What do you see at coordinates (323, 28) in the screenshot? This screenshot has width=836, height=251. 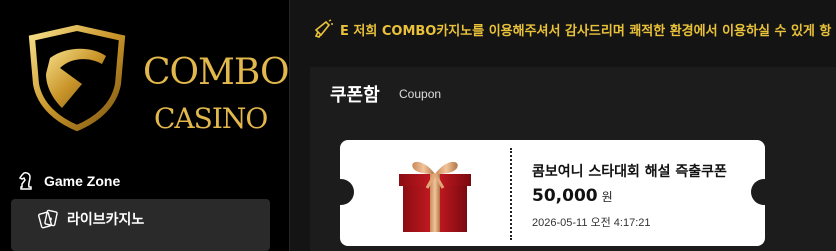 I see `megaphone-icon` at bounding box center [323, 28].